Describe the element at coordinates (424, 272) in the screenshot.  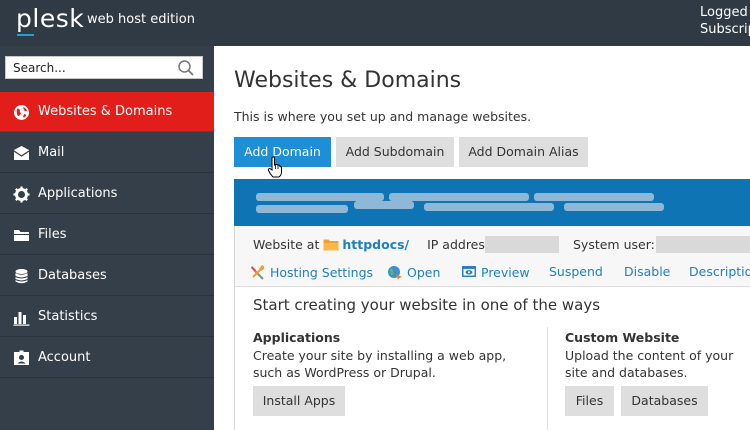
I see `open-label: Open` at that location.